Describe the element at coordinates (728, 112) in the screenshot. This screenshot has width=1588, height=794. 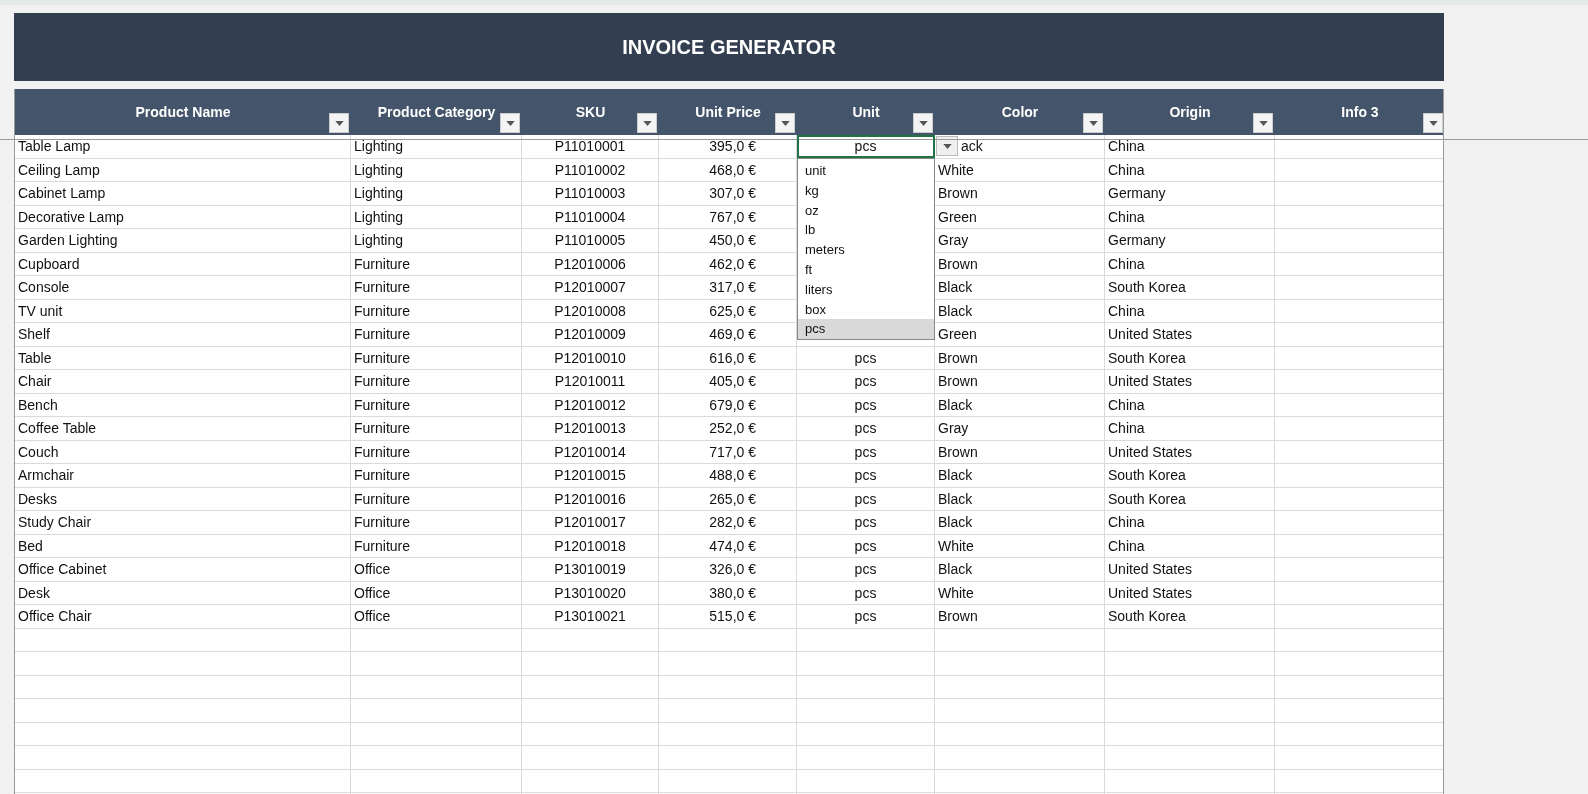
I see `column-header: Unit Price` at that location.